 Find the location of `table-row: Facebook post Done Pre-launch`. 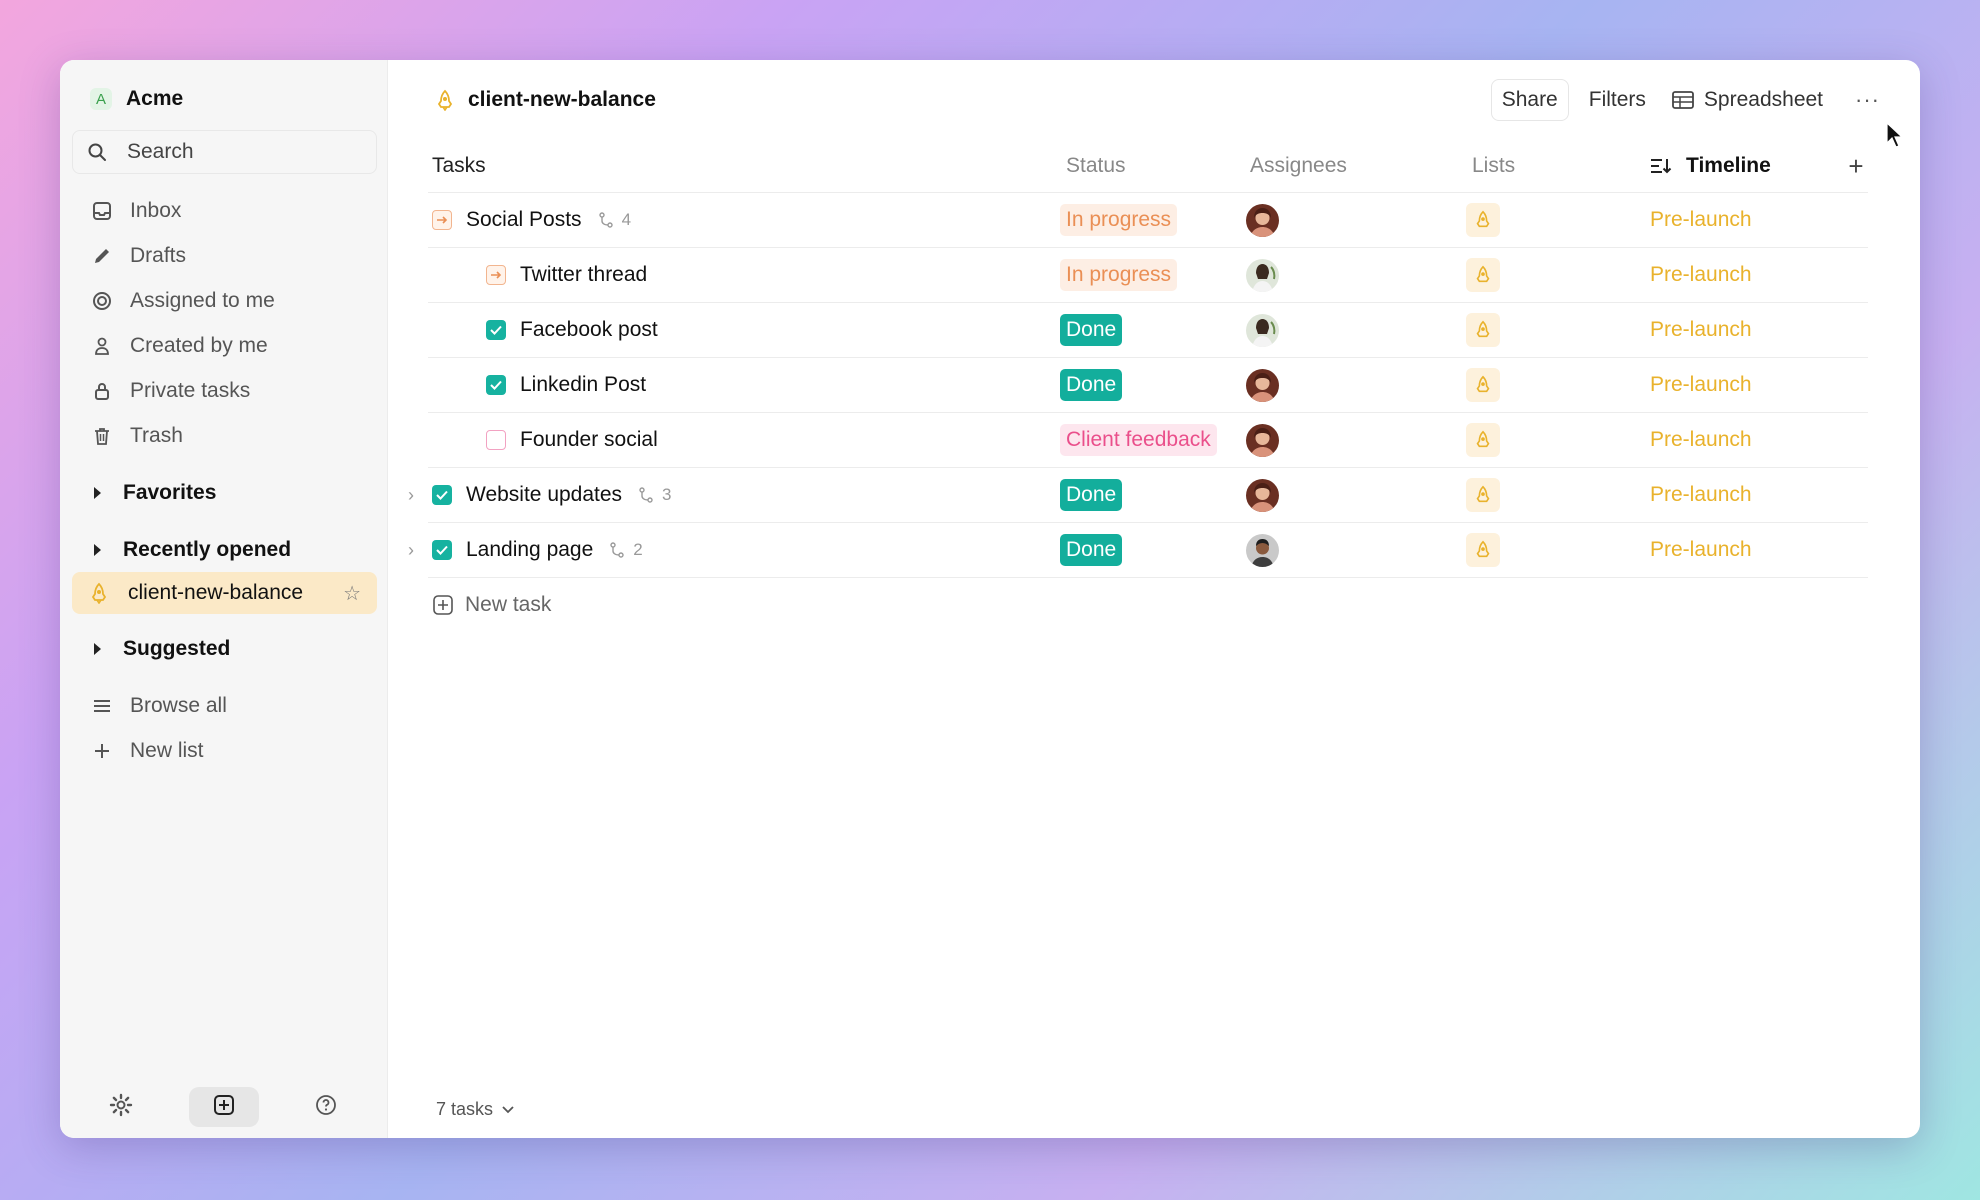

table-row: Facebook post Done Pre-launch is located at coordinates (1148, 330).